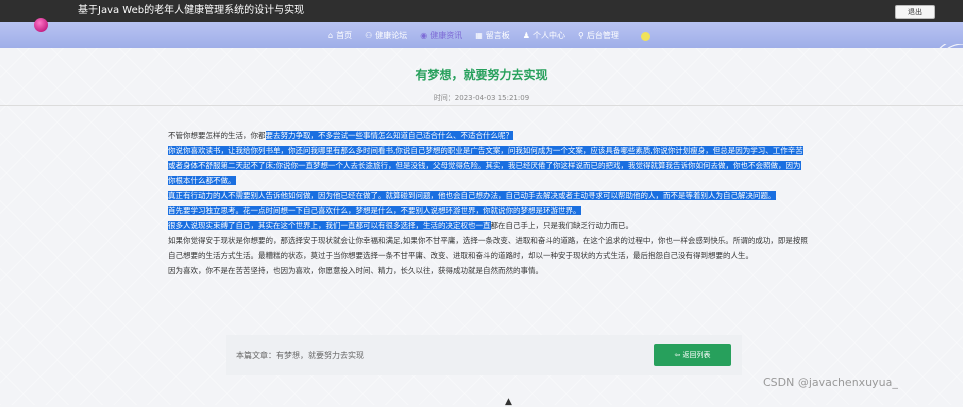 This screenshot has height=407, width=963. Describe the element at coordinates (830, 382) in the screenshot. I see `csdn-watermark: CSDN @javachenxuyua_` at that location.